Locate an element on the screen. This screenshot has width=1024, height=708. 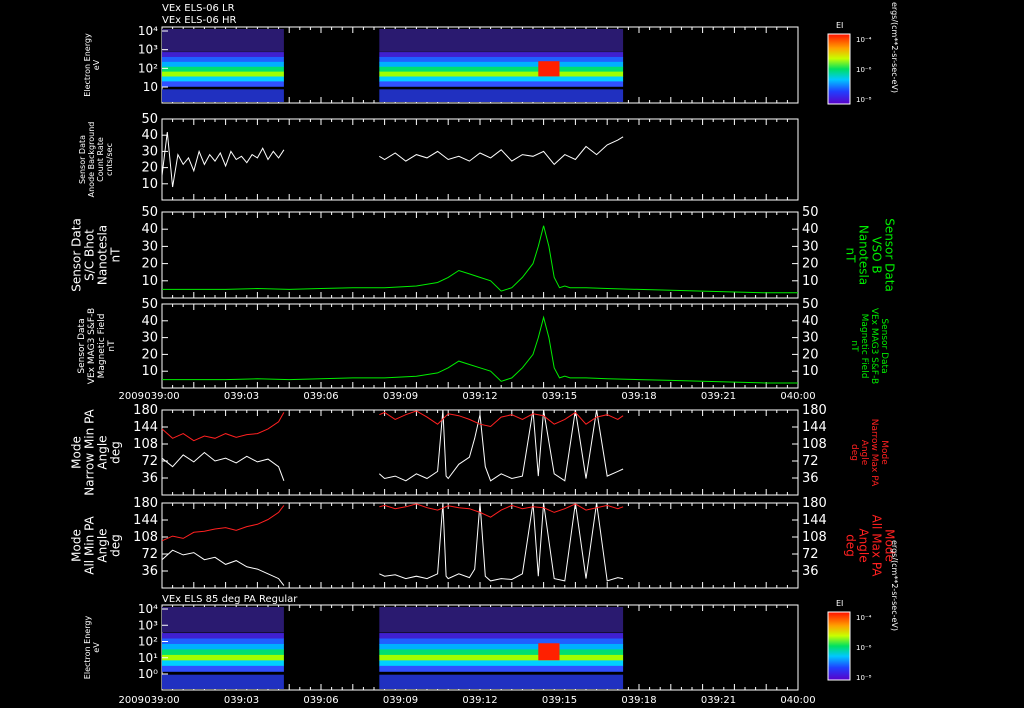
panel-2-ytick-label-3: 40 is located at coordinates (149, 229).